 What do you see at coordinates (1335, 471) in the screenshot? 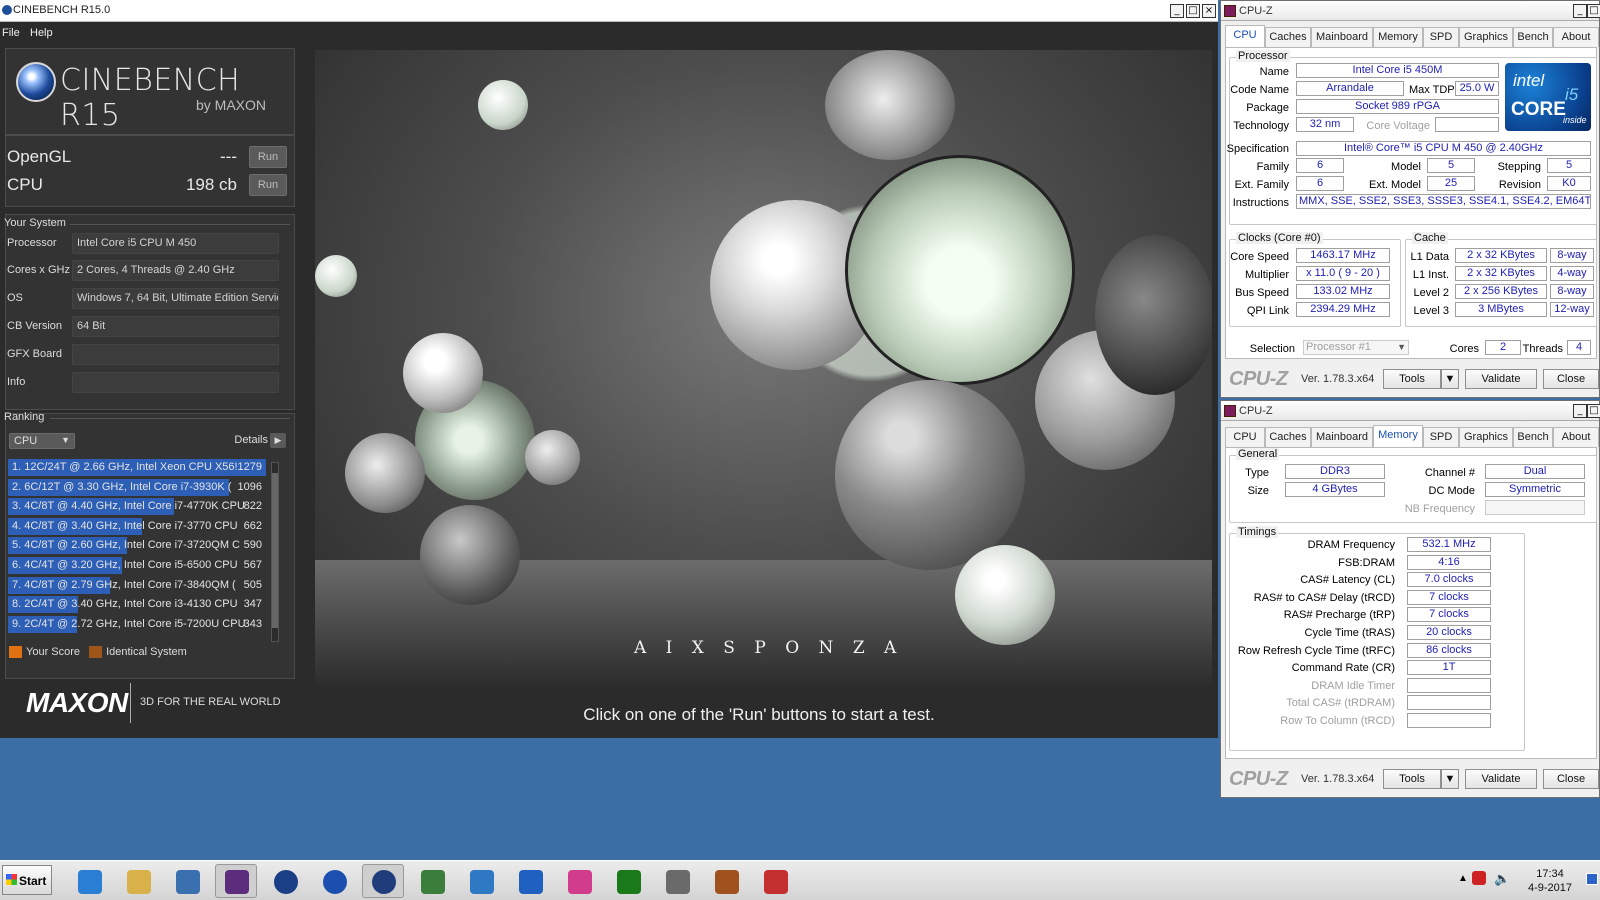
I see `memory-type: DDR3` at bounding box center [1335, 471].